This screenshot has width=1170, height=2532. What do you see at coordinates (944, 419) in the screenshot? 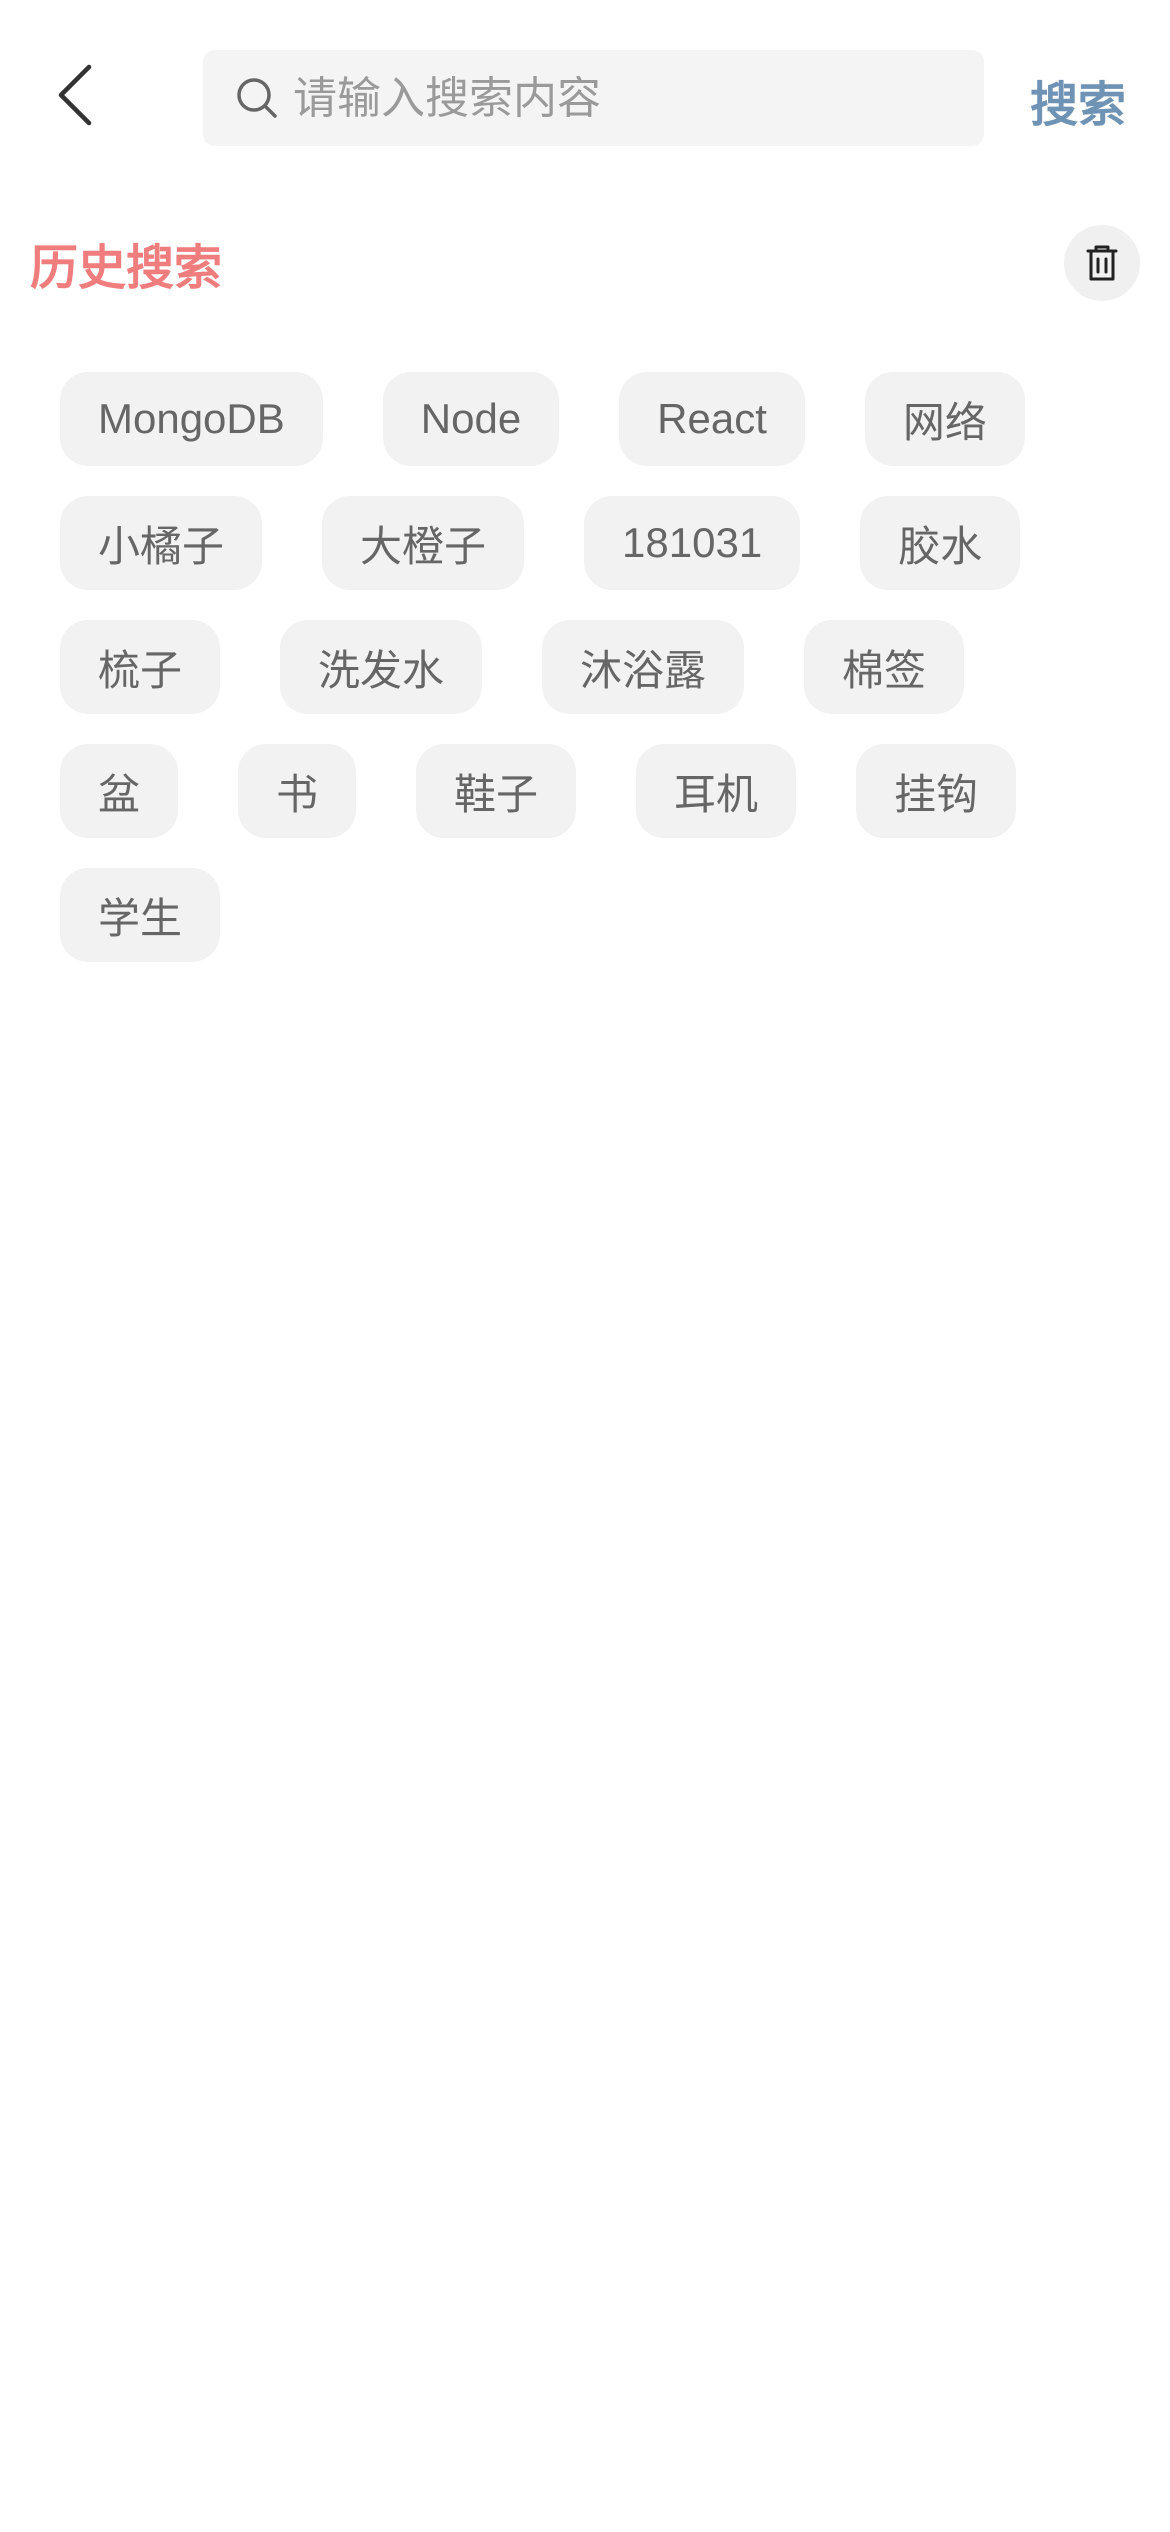
I see `history-tag: 网络` at bounding box center [944, 419].